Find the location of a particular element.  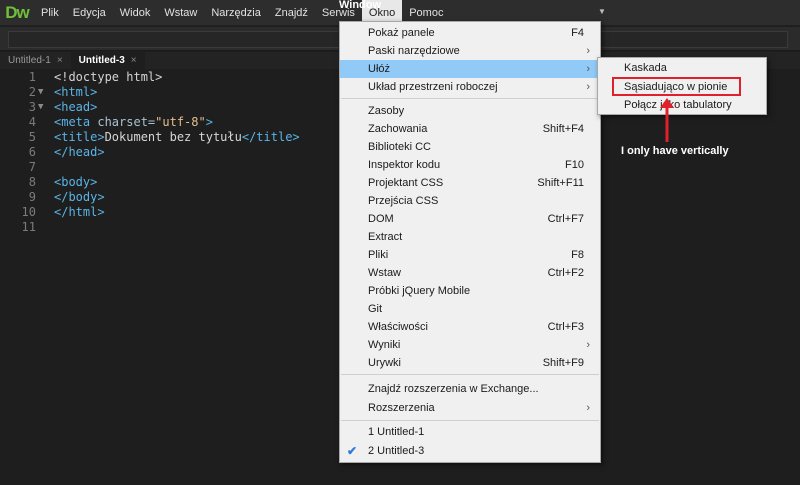

line-number: 5 is located at coordinates (32, 137).